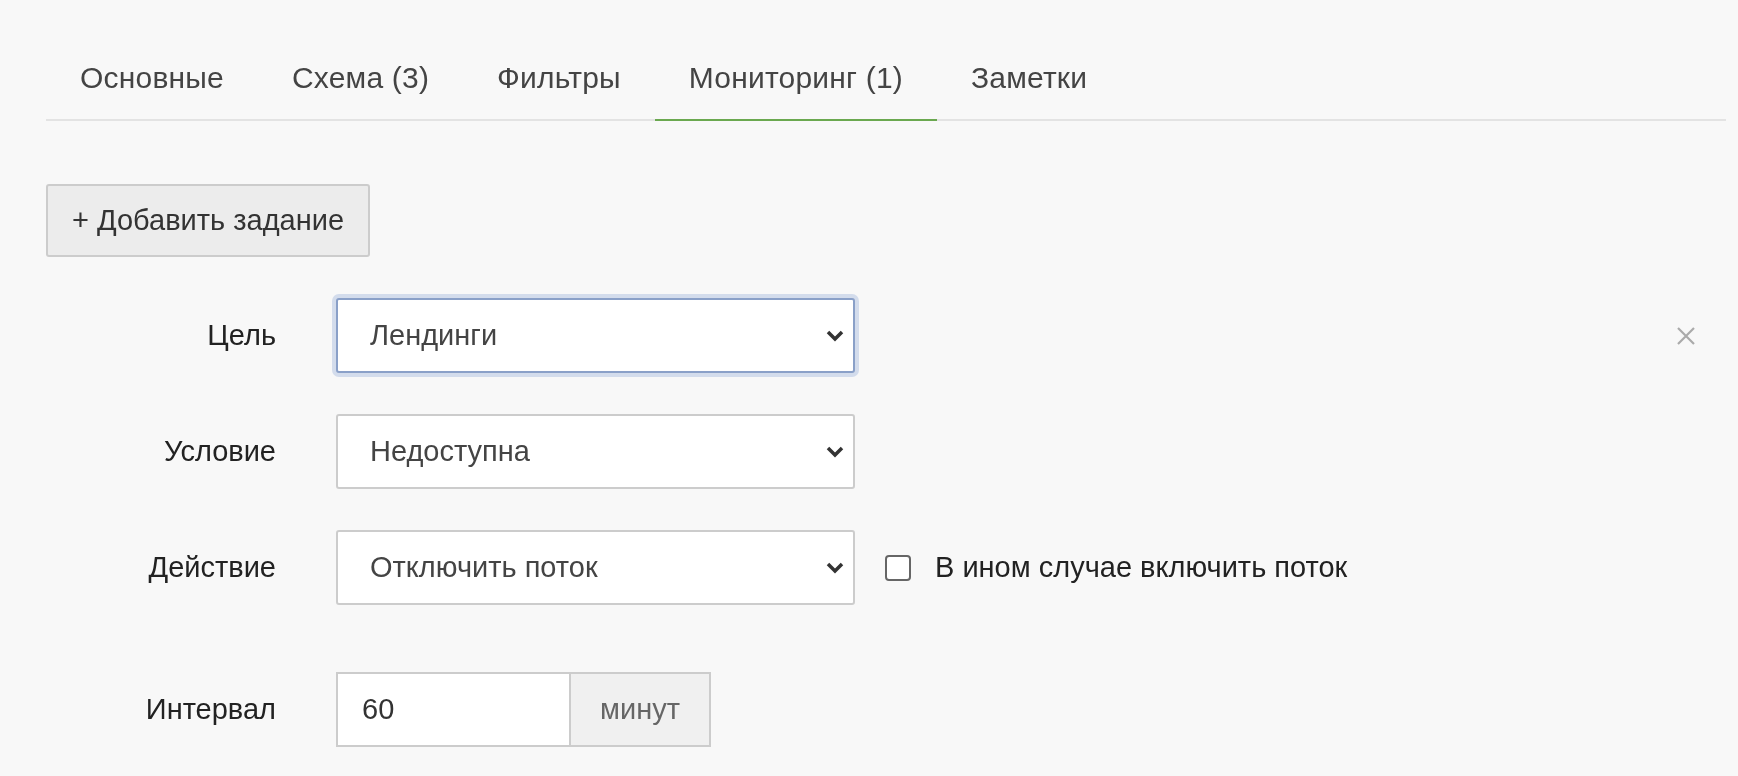 The height and width of the screenshot is (776, 1738). Describe the element at coordinates (1141, 567) in the screenshot. I see `checkbox-label: В ином случае включить поток` at that location.